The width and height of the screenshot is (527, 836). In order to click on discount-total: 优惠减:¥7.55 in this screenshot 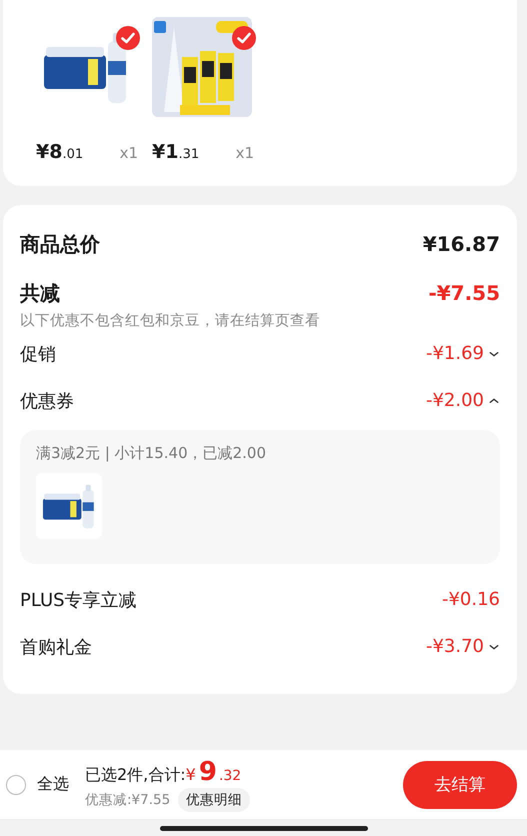, I will do `click(127, 800)`.